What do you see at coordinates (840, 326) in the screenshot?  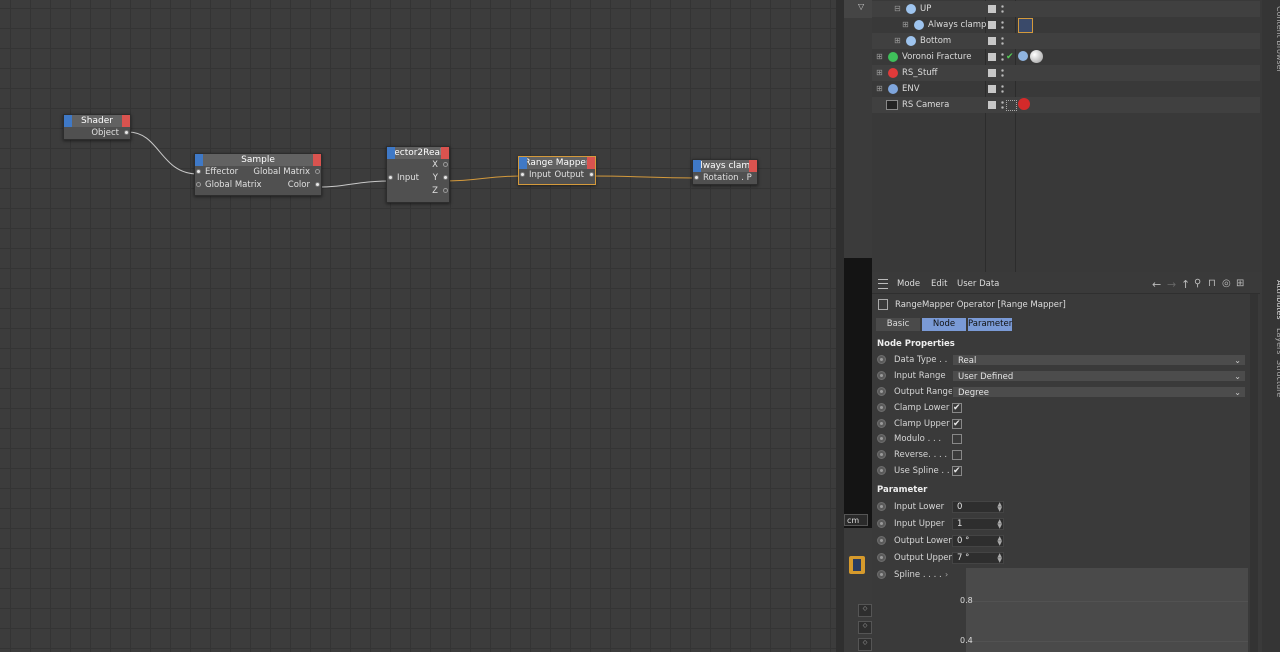 I see `panel-splitter` at bounding box center [840, 326].